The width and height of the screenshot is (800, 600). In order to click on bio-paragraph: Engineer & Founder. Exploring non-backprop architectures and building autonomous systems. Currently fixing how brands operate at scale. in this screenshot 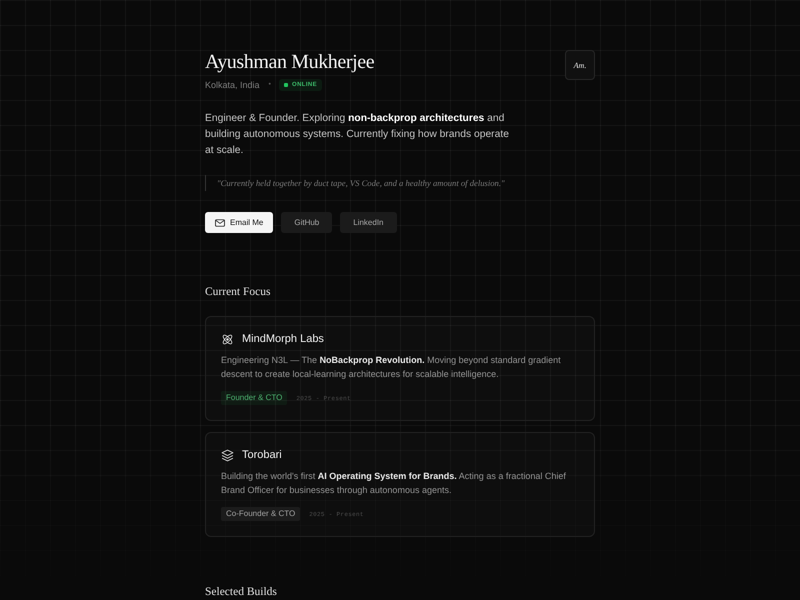, I will do `click(357, 135)`.